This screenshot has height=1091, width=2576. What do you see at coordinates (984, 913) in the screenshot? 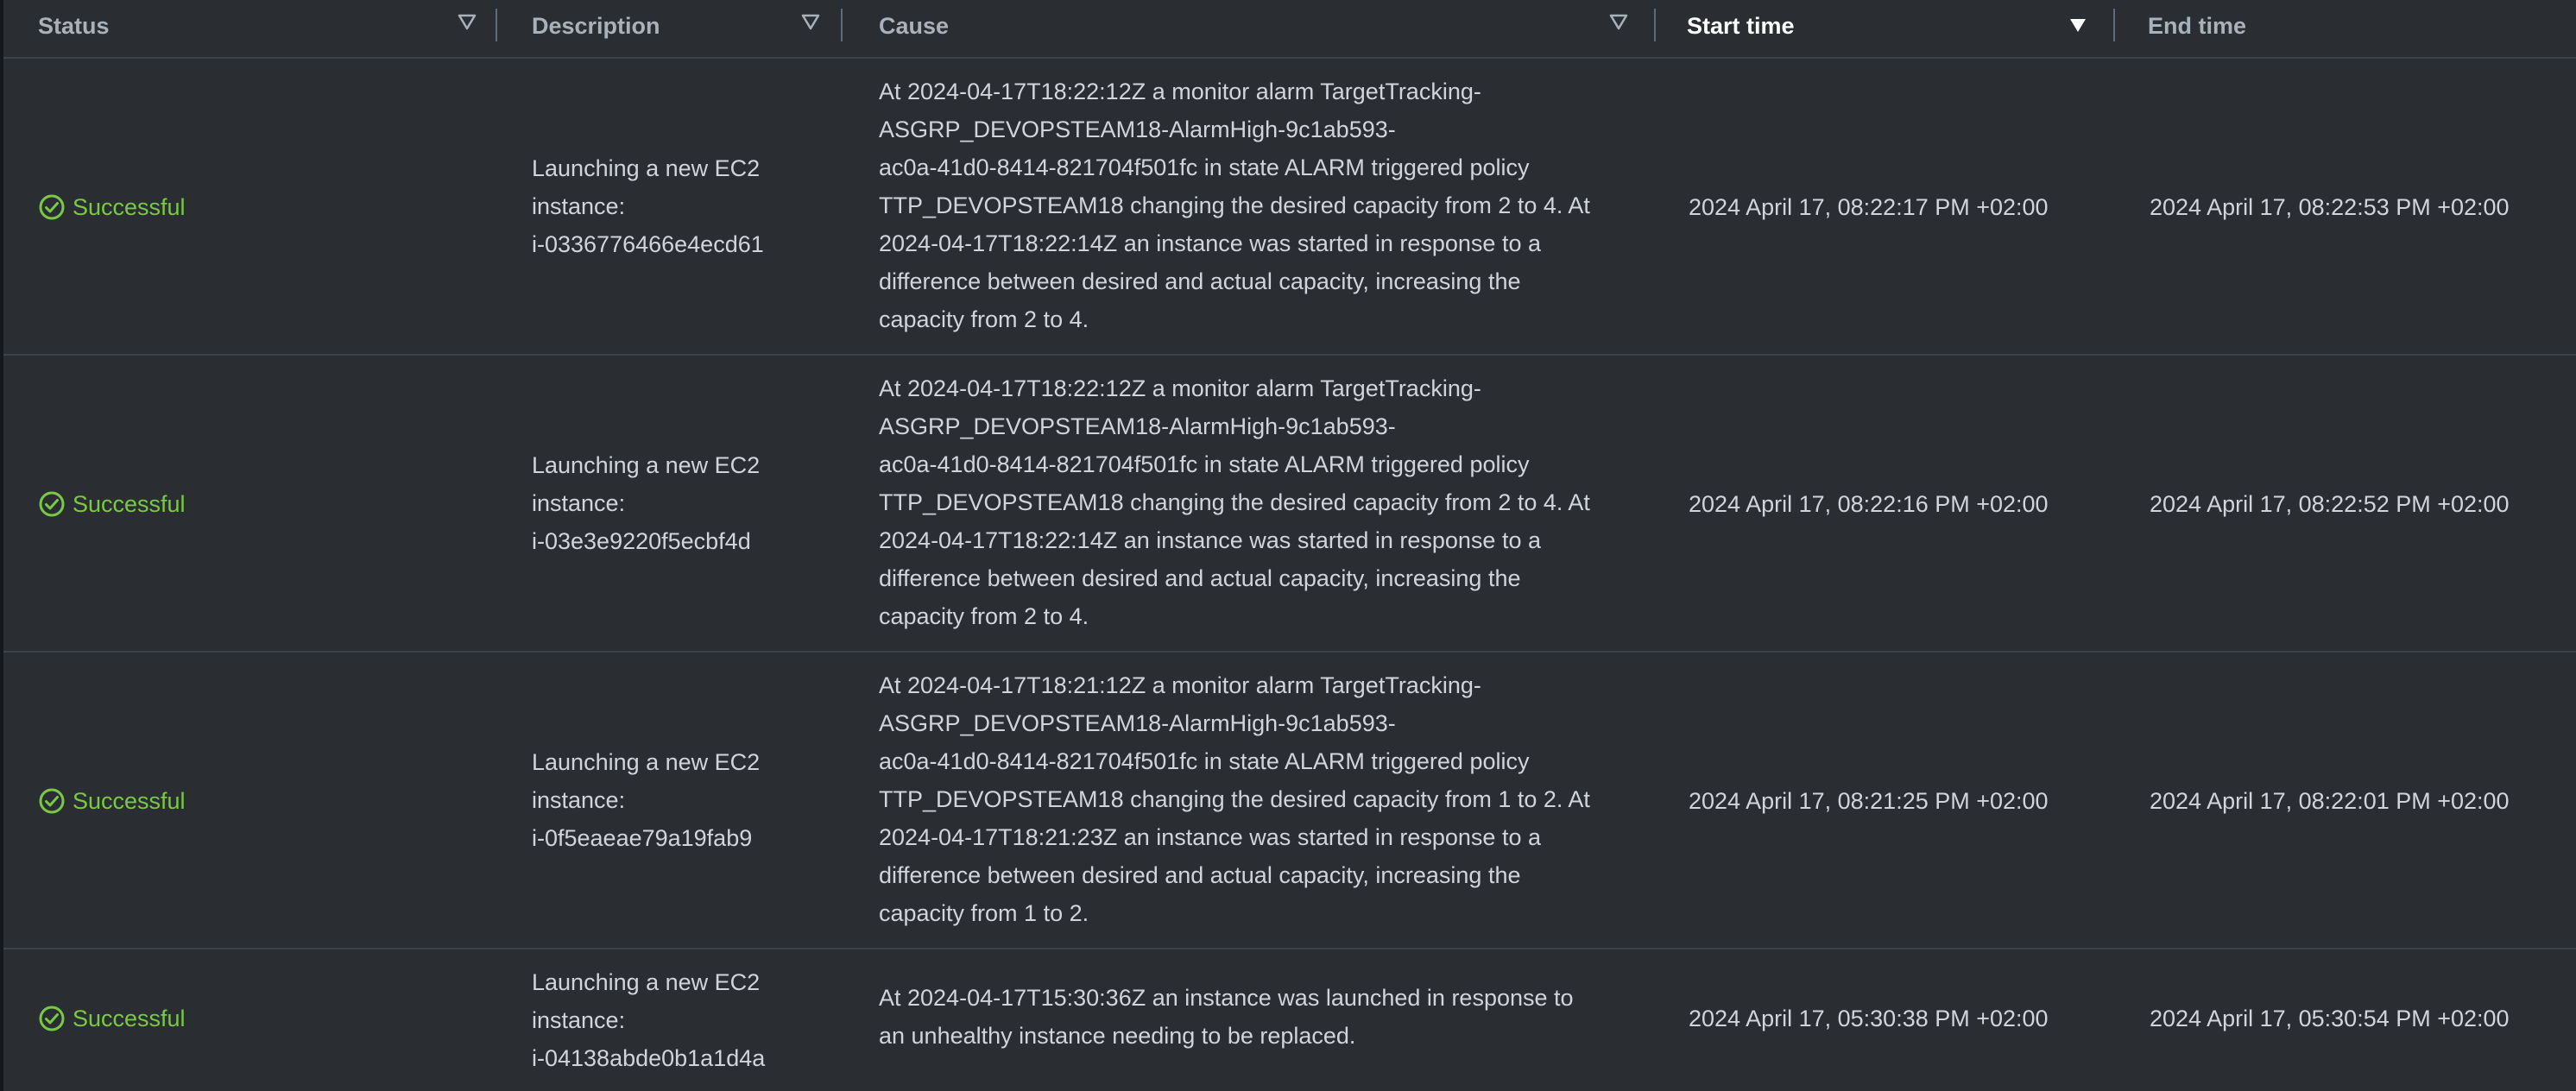
I see `cause-line: capacity from 1 to 2.` at bounding box center [984, 913].